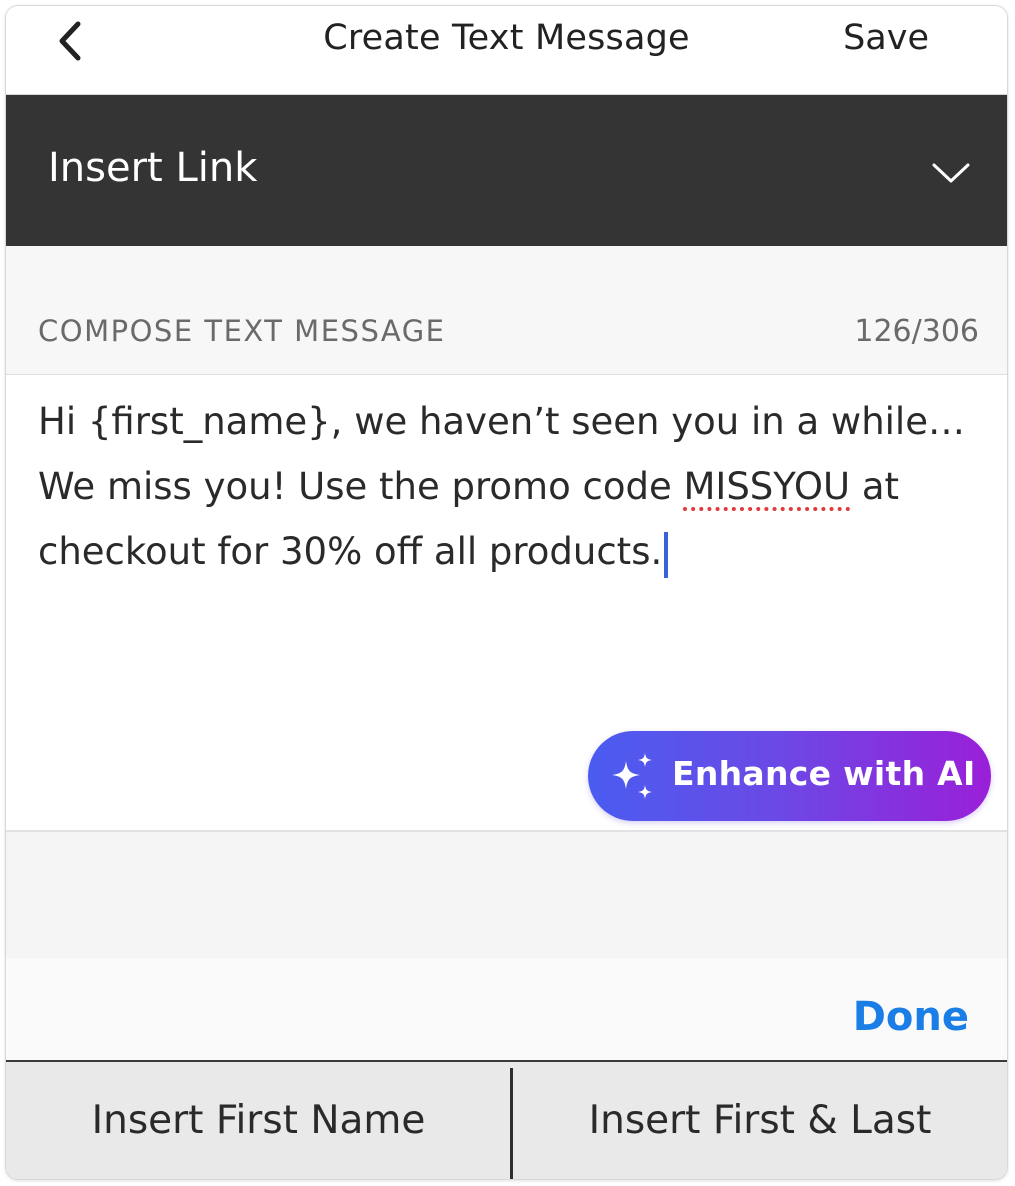  Describe the element at coordinates (506, 895) in the screenshot. I see `spacer-area` at that location.